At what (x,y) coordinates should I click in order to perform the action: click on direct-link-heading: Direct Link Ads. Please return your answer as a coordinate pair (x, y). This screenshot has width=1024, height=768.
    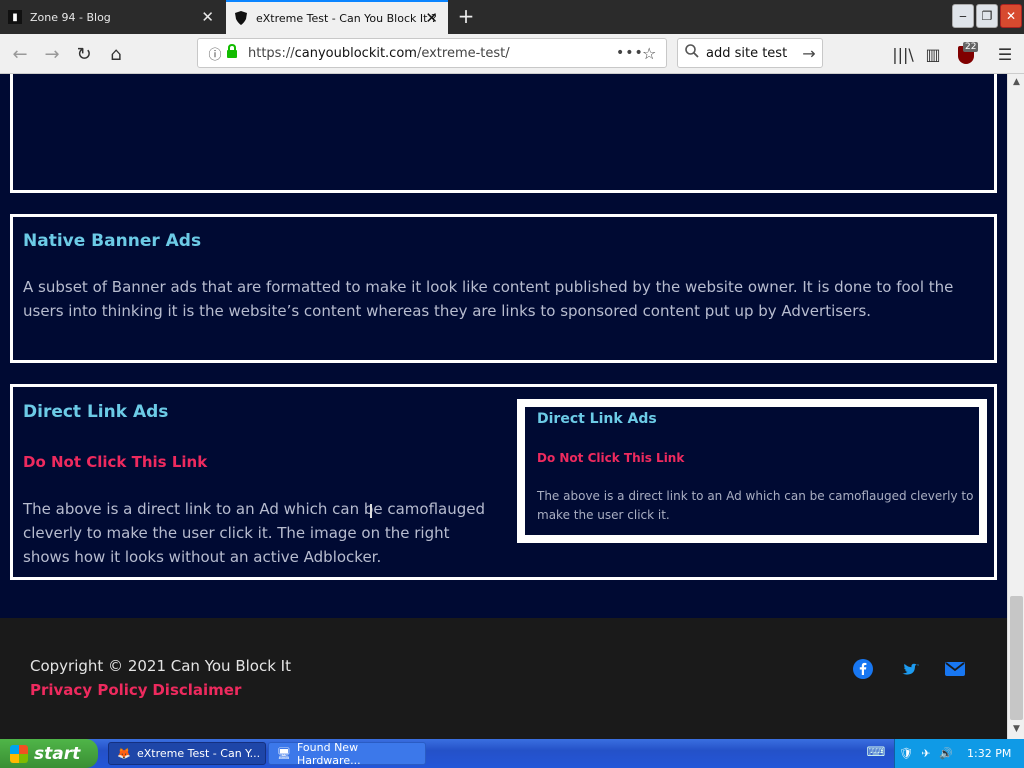
    Looking at the image, I should click on (96, 412).